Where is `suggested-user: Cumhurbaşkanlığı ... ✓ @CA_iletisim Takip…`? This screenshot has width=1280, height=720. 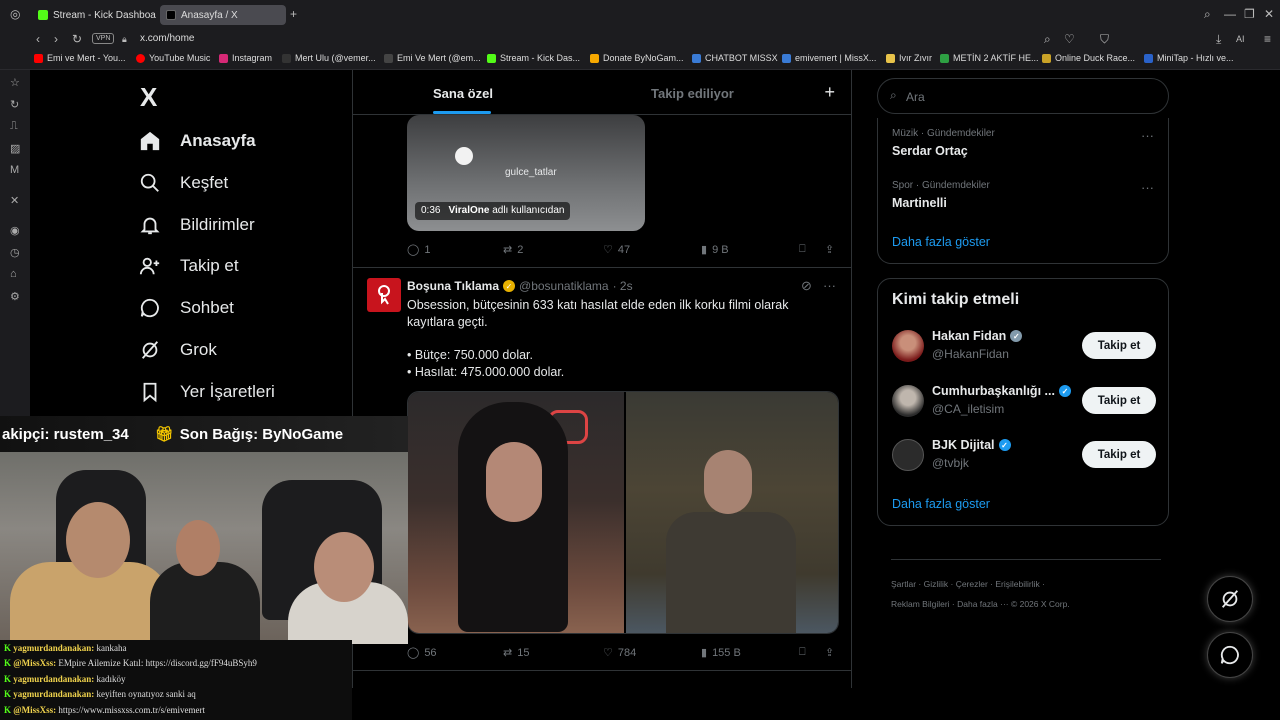 suggested-user: Cumhurbaşkanlığı ... ✓ @CA_iletisim Takip… is located at coordinates (1024, 401).